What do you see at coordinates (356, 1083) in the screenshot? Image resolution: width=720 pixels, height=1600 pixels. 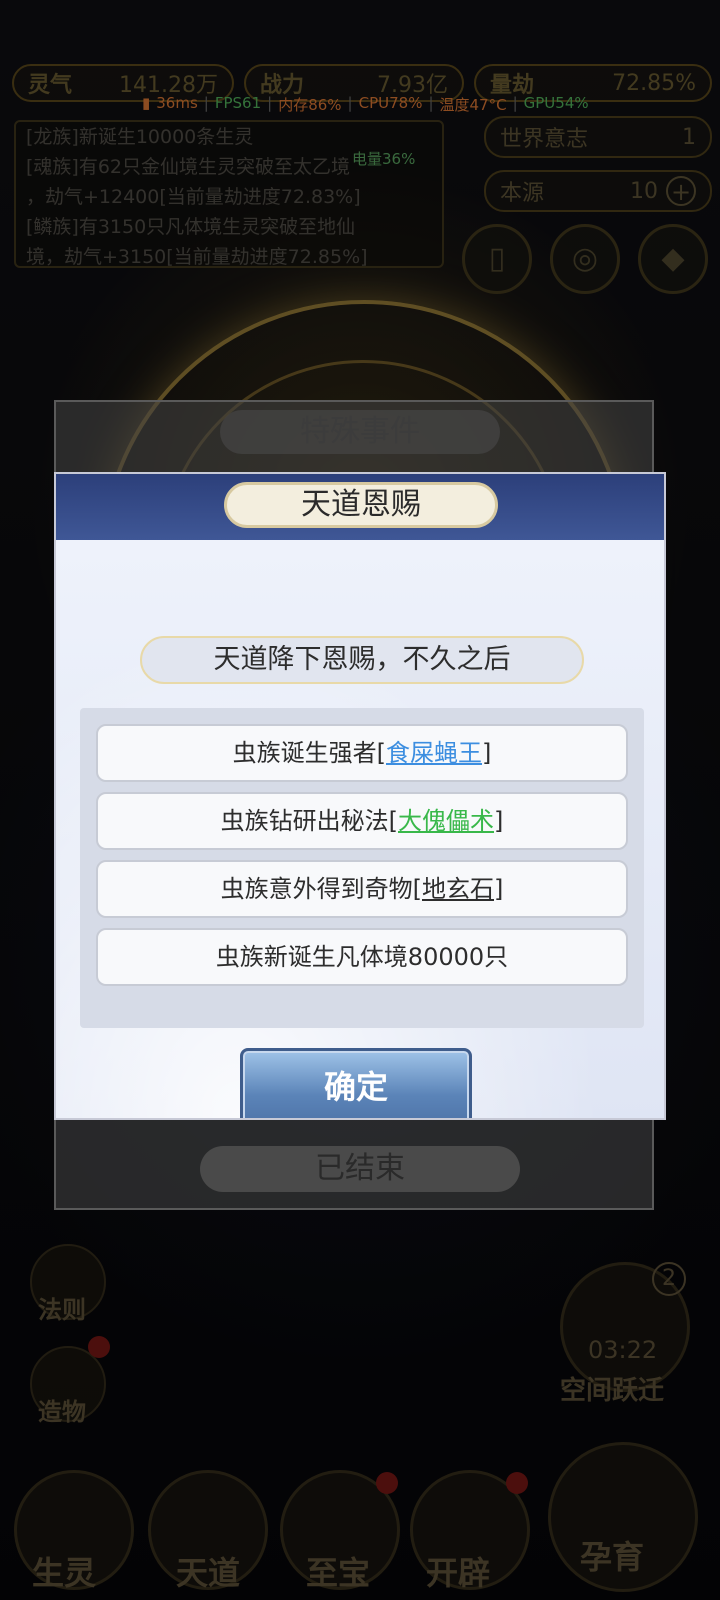 I see `confirm-button: 确定` at bounding box center [356, 1083].